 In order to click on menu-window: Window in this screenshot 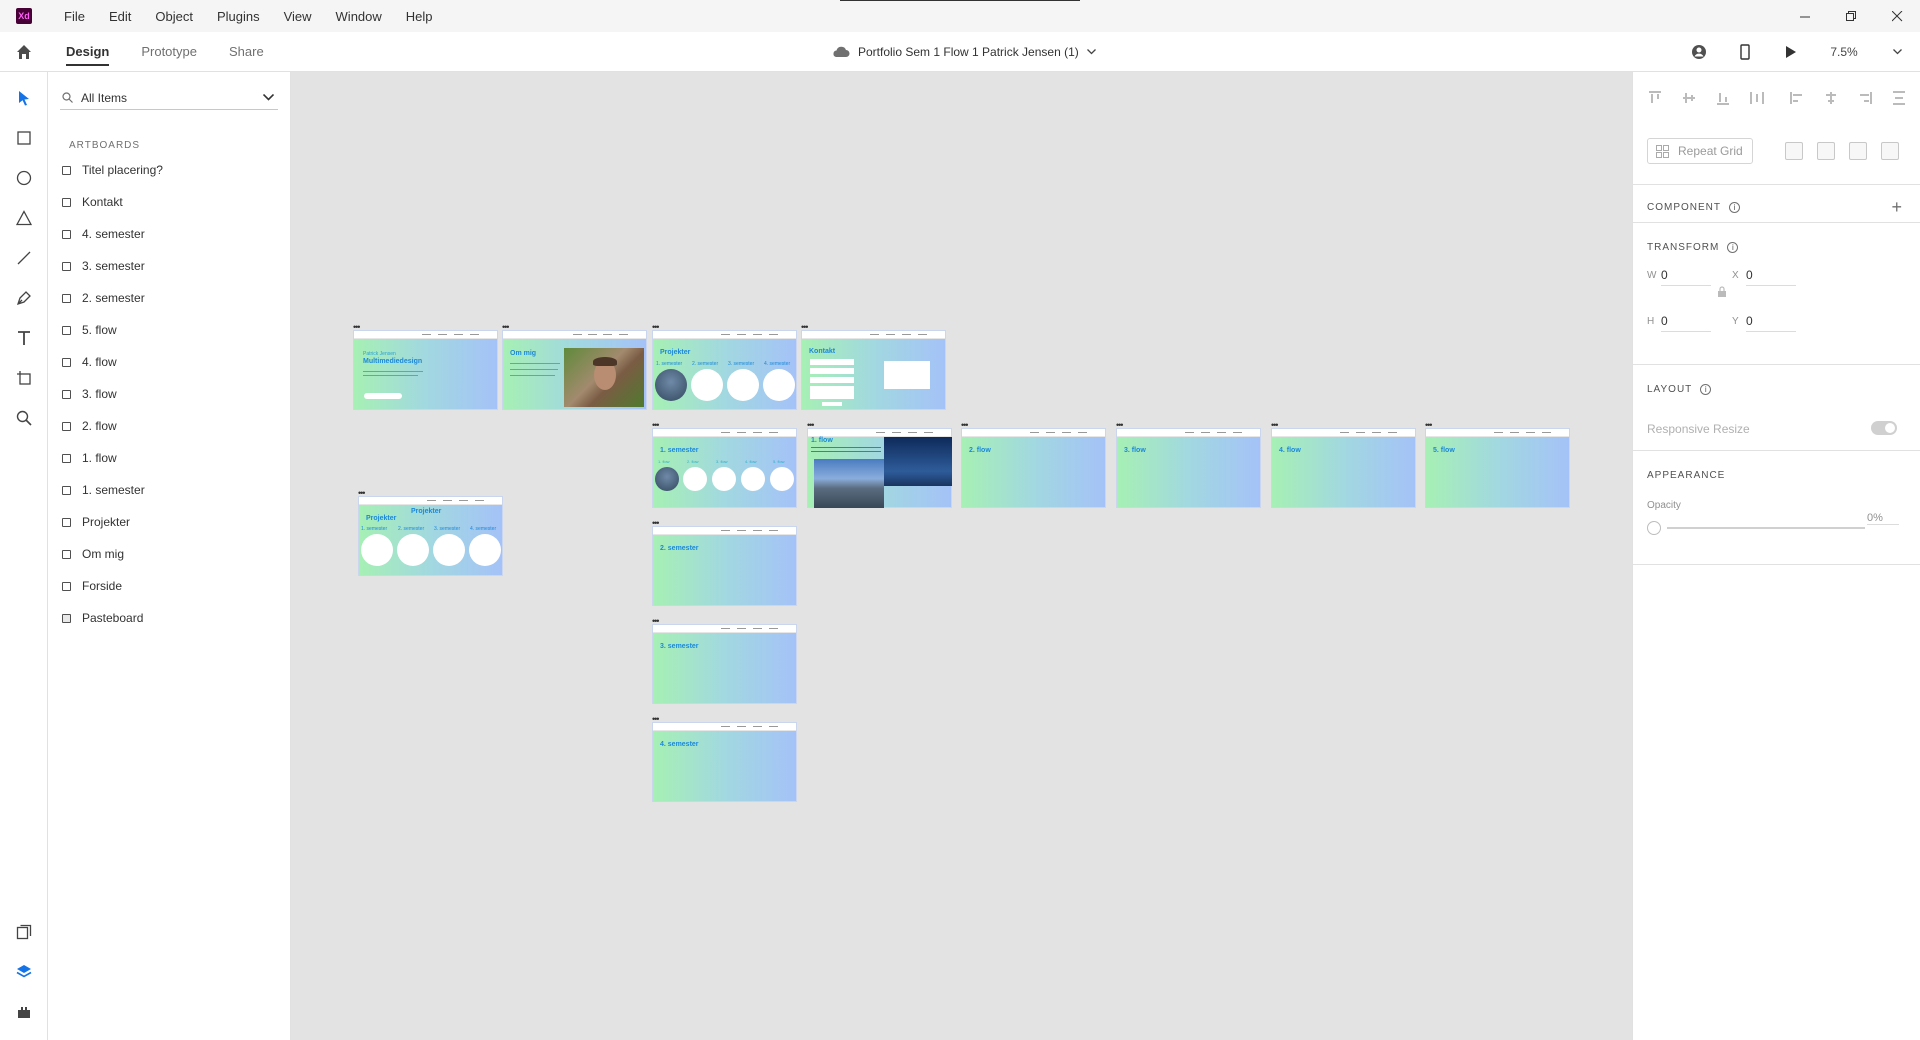, I will do `click(359, 16)`.